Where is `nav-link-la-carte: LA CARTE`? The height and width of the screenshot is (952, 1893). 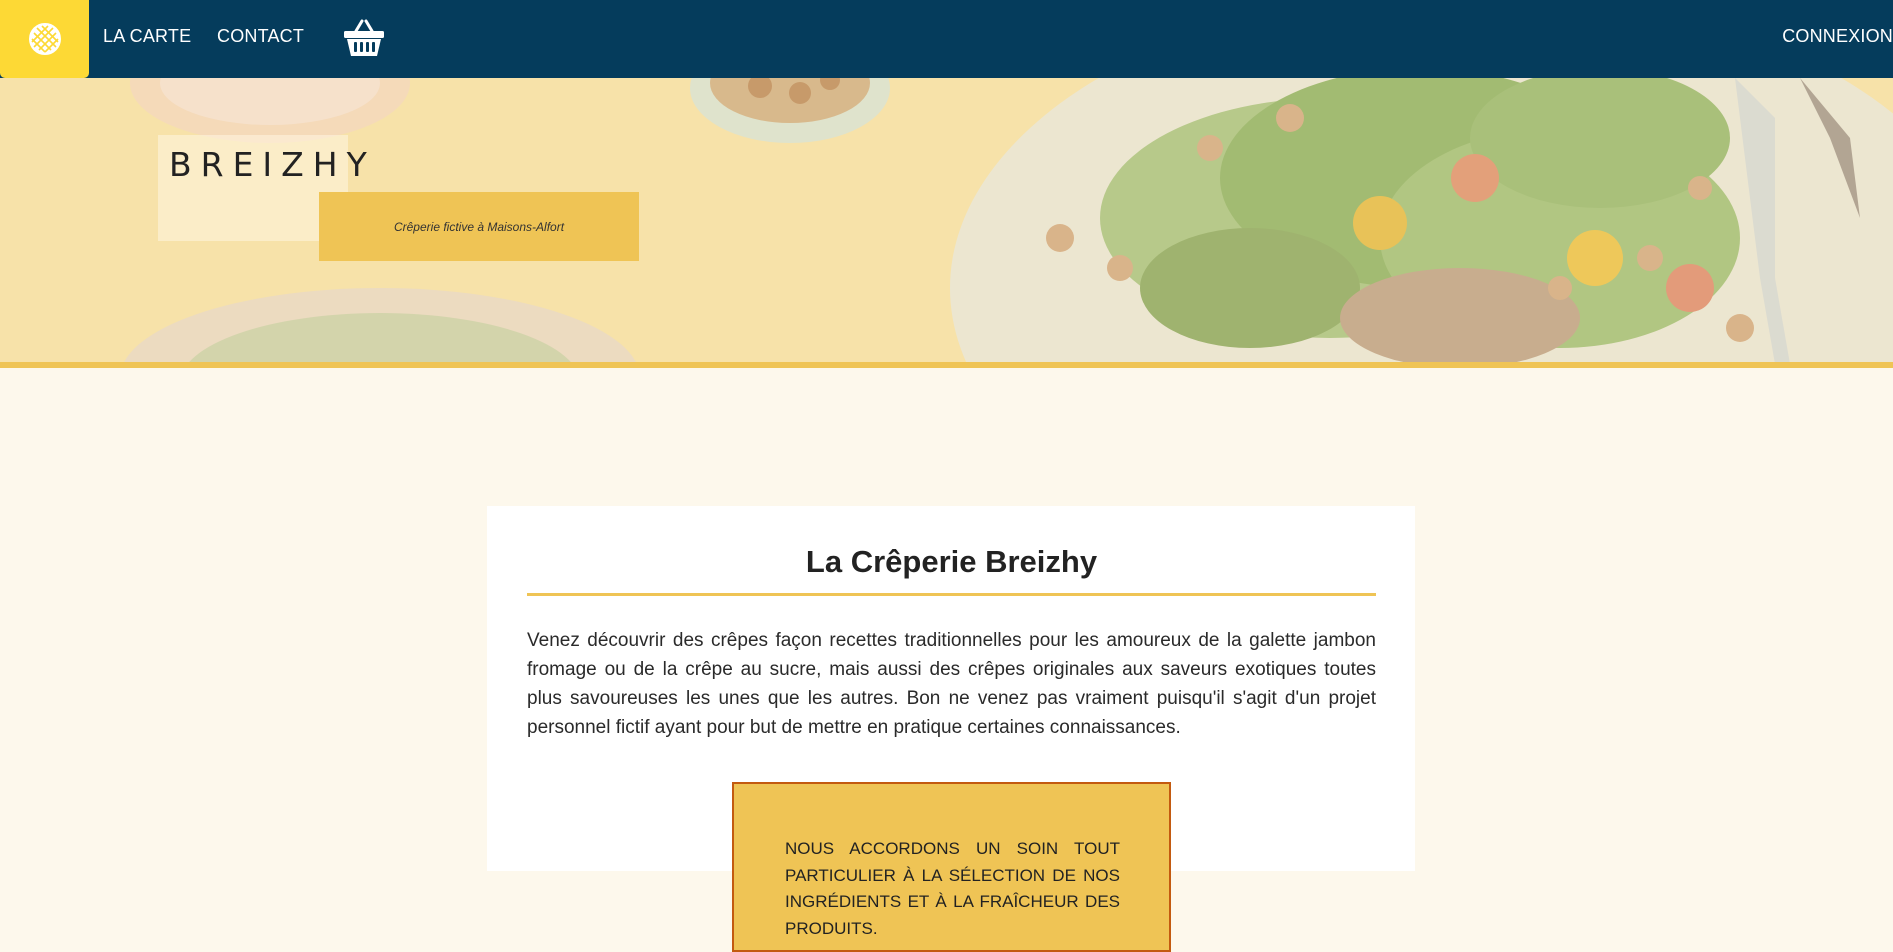
nav-link-la-carte: LA CARTE is located at coordinates (147, 36).